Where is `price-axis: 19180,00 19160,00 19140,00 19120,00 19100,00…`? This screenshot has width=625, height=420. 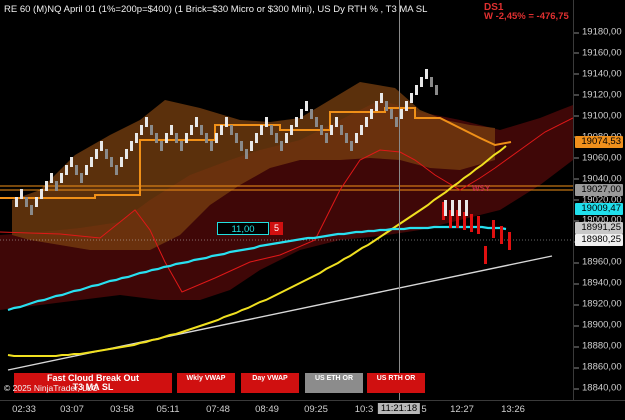 price-axis: 19180,00 19160,00 19140,00 19120,00 19100,00… is located at coordinates (599, 200).